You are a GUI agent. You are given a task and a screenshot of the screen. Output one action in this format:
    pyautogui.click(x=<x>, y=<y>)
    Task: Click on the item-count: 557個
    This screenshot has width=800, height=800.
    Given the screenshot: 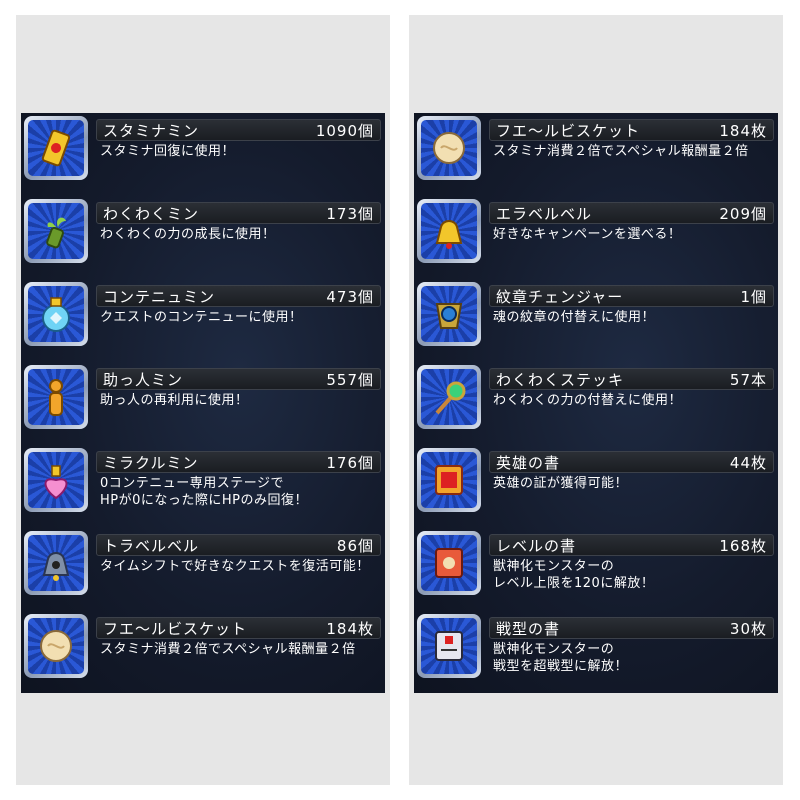 What is the action you would take?
    pyautogui.click(x=350, y=379)
    